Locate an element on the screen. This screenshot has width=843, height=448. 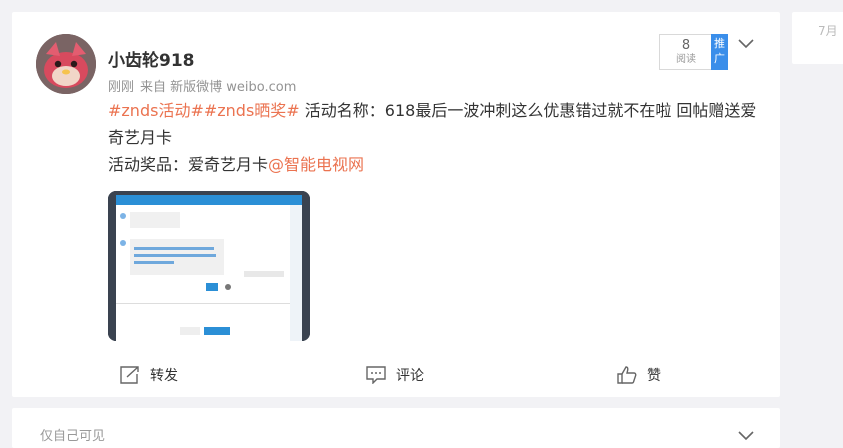
mention-link: @智能电视网 is located at coordinates (316, 164).